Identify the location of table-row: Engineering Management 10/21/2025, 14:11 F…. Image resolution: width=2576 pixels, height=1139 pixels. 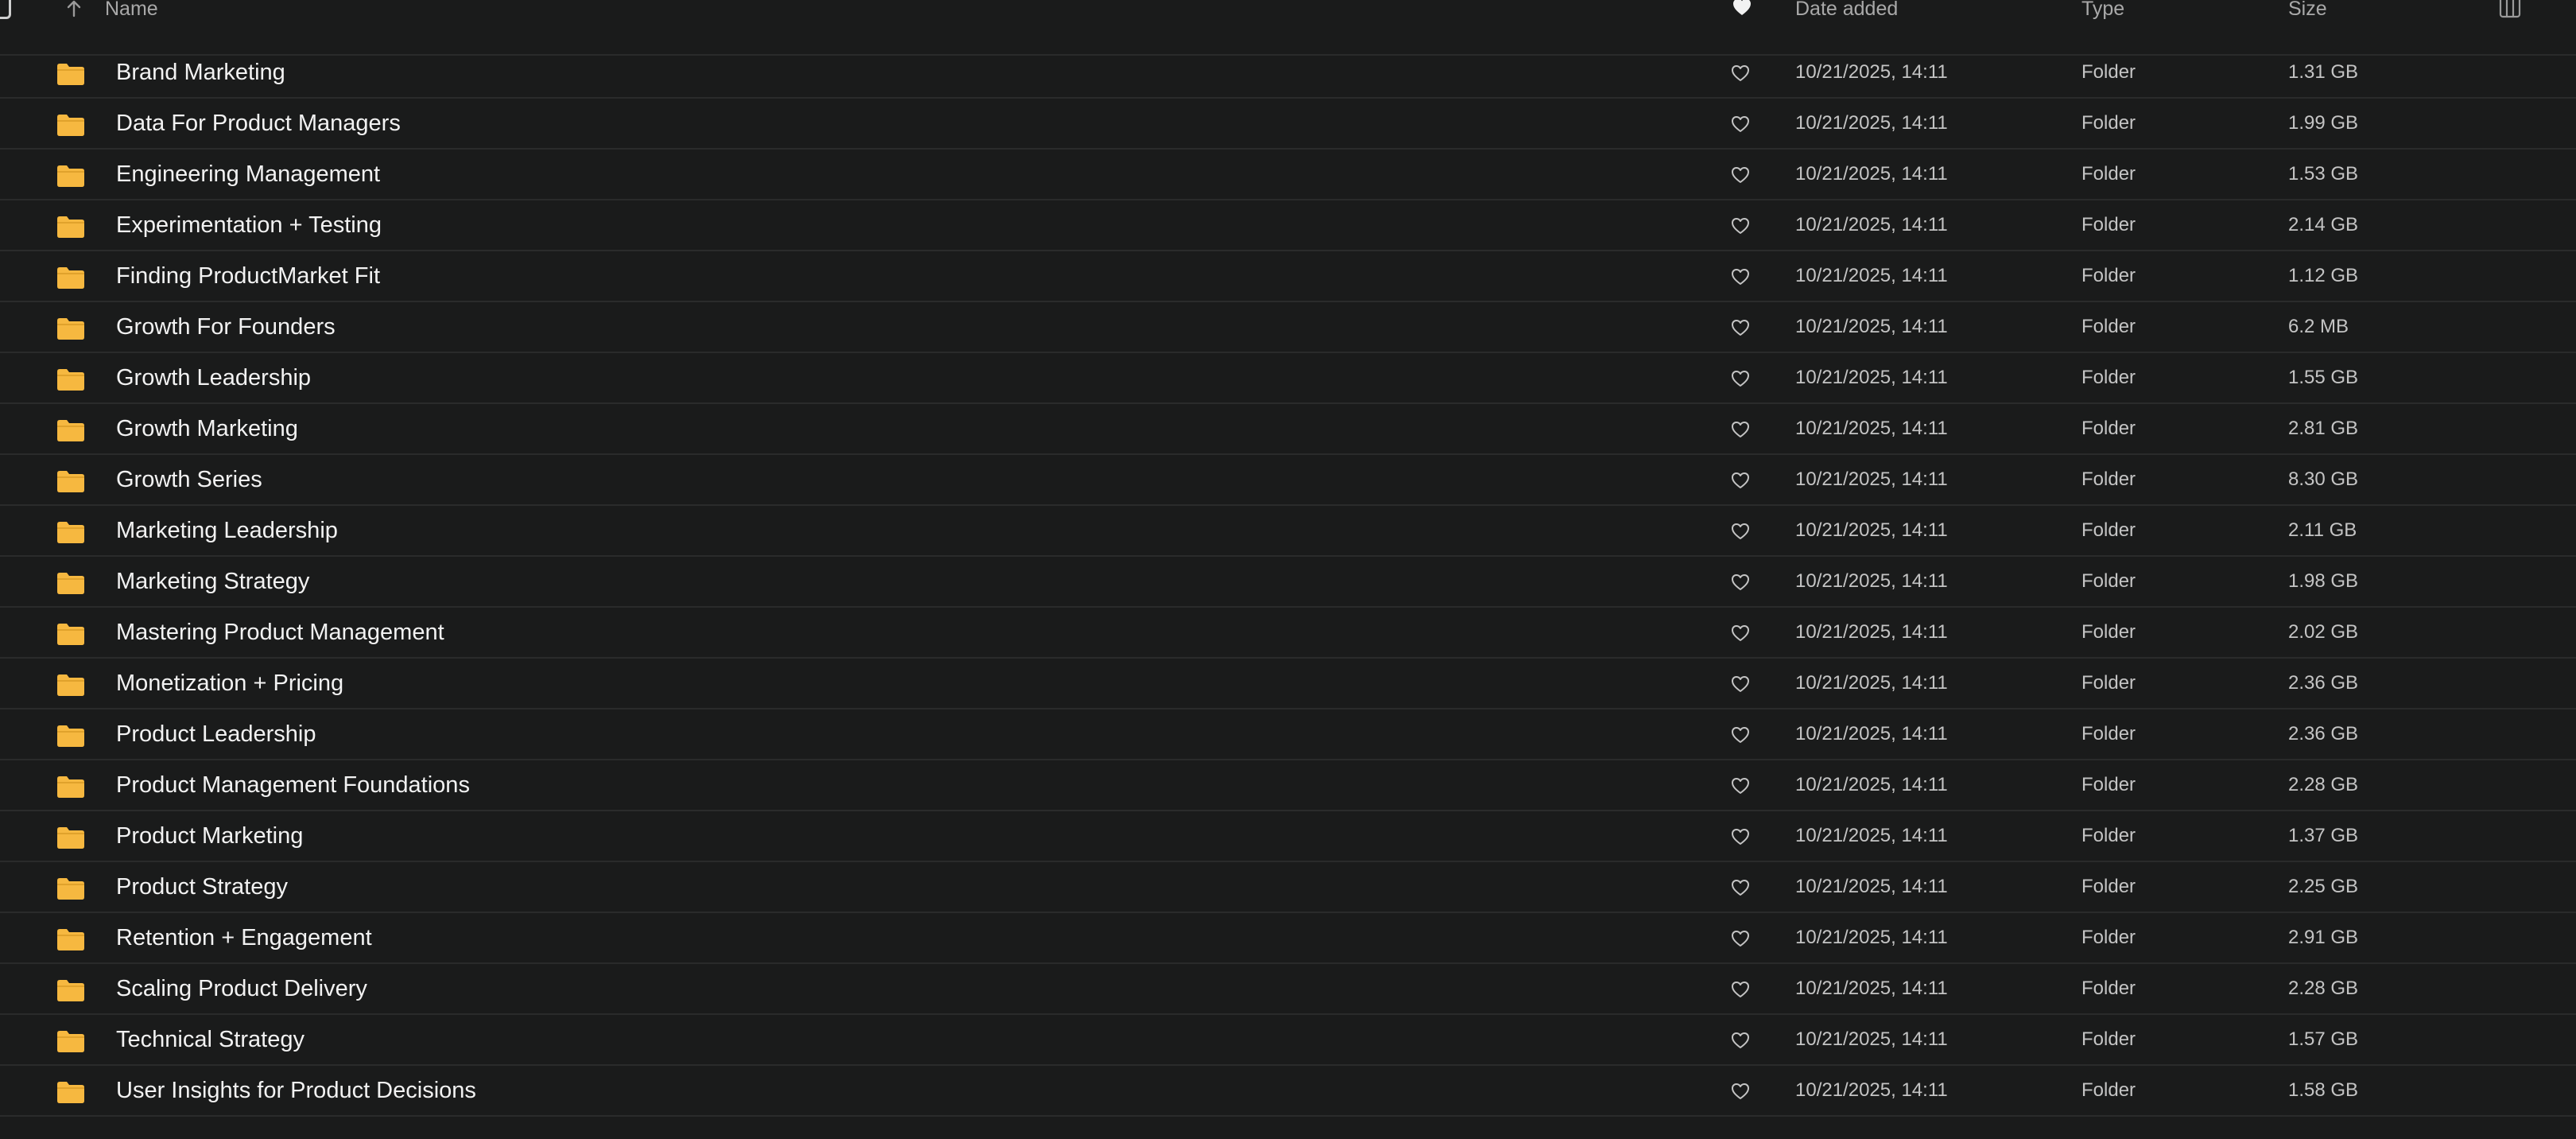
(1288, 175).